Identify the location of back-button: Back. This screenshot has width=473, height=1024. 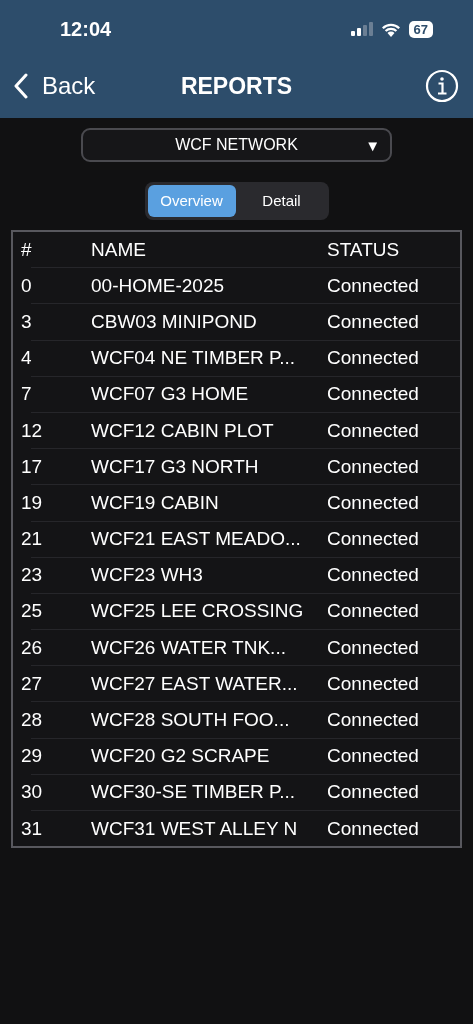
(55, 86).